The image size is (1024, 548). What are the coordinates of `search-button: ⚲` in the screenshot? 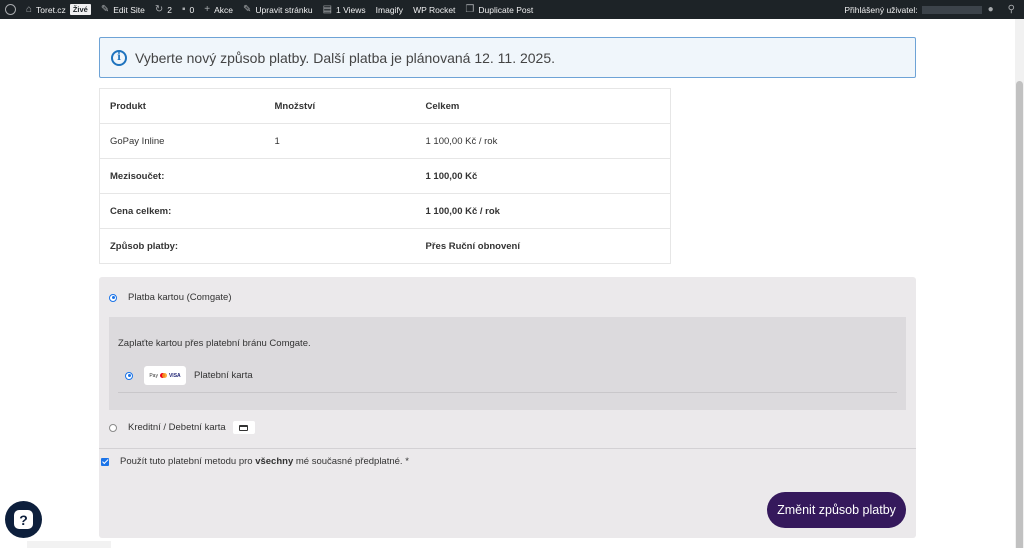 It's located at (1013, 9).